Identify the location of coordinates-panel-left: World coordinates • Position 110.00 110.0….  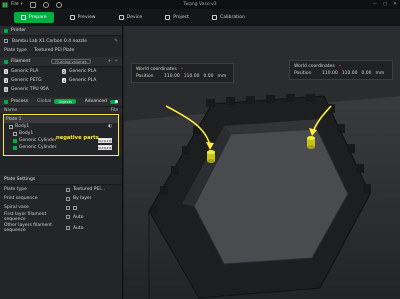
(182, 73).